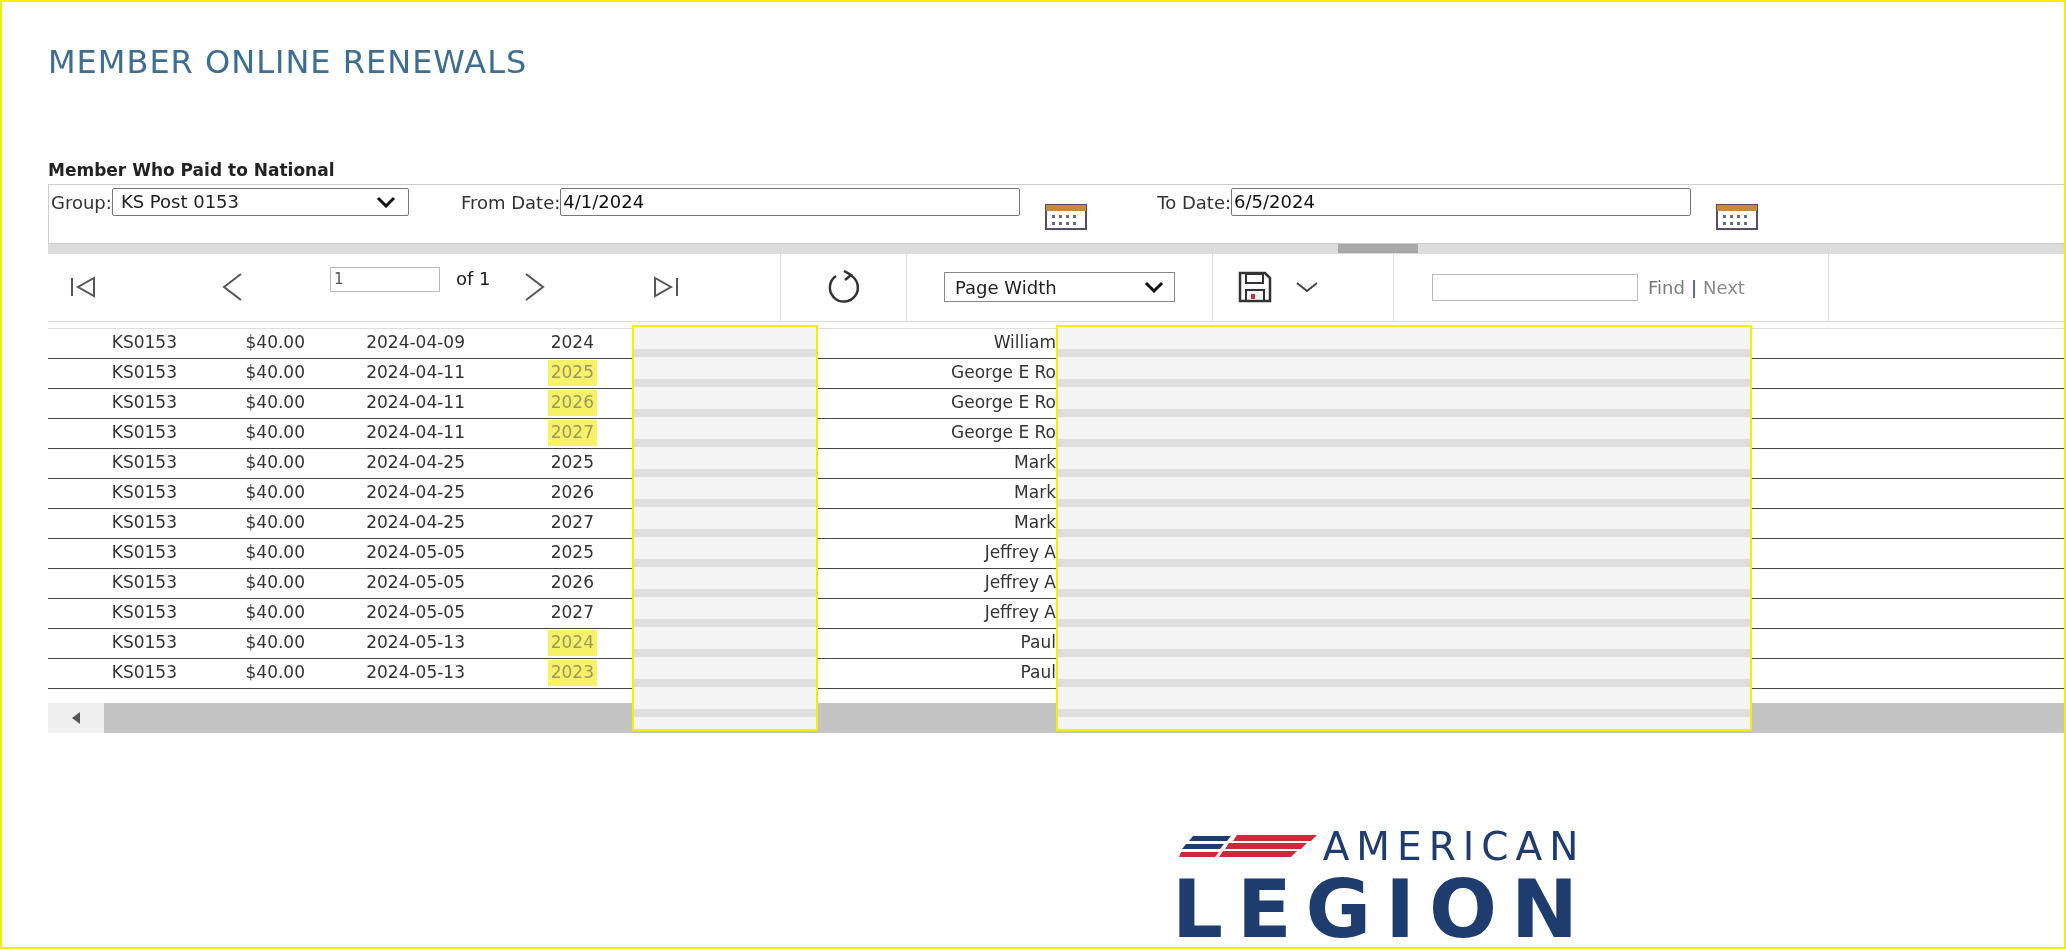 The image size is (2066, 949). What do you see at coordinates (288, 62) in the screenshot?
I see `page-title: MEMBER ONLINE RENEWALS` at bounding box center [288, 62].